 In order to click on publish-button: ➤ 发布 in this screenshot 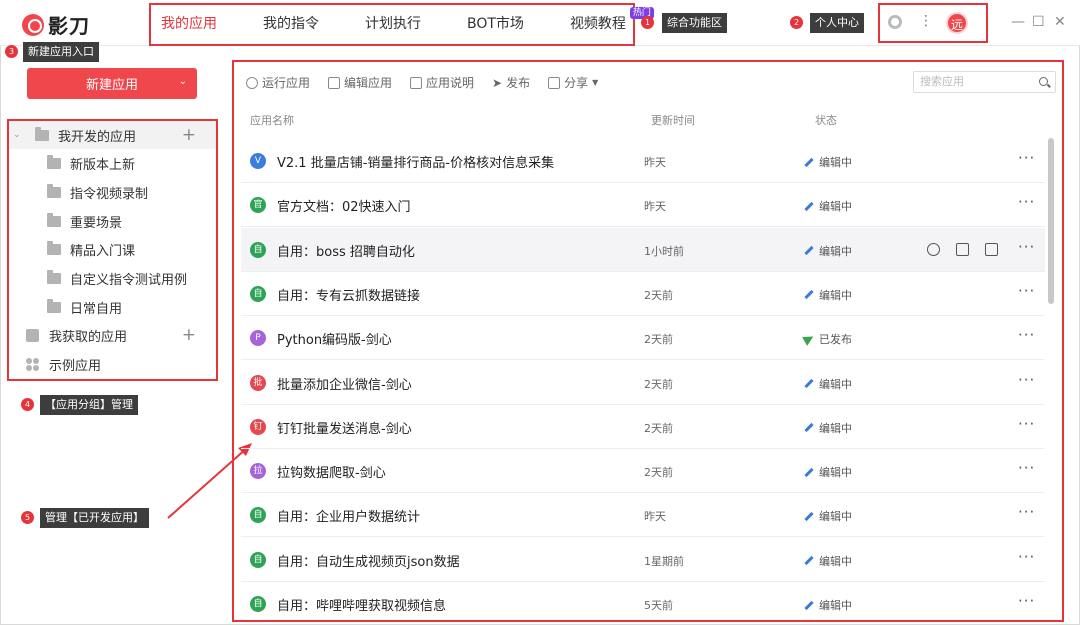, I will do `click(511, 82)`.